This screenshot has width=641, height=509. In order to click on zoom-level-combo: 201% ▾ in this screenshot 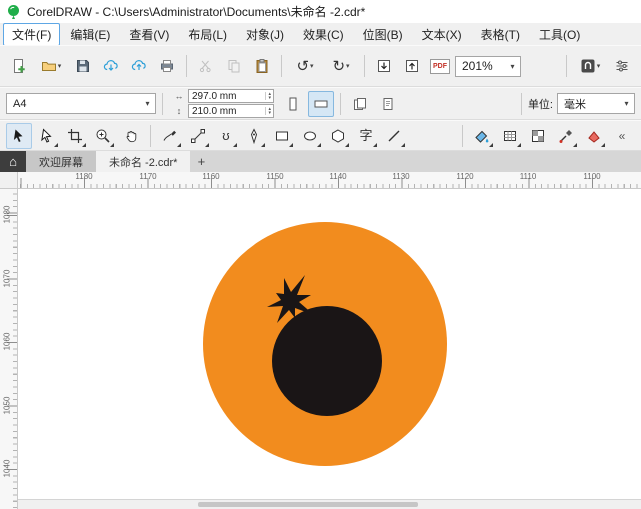, I will do `click(488, 66)`.